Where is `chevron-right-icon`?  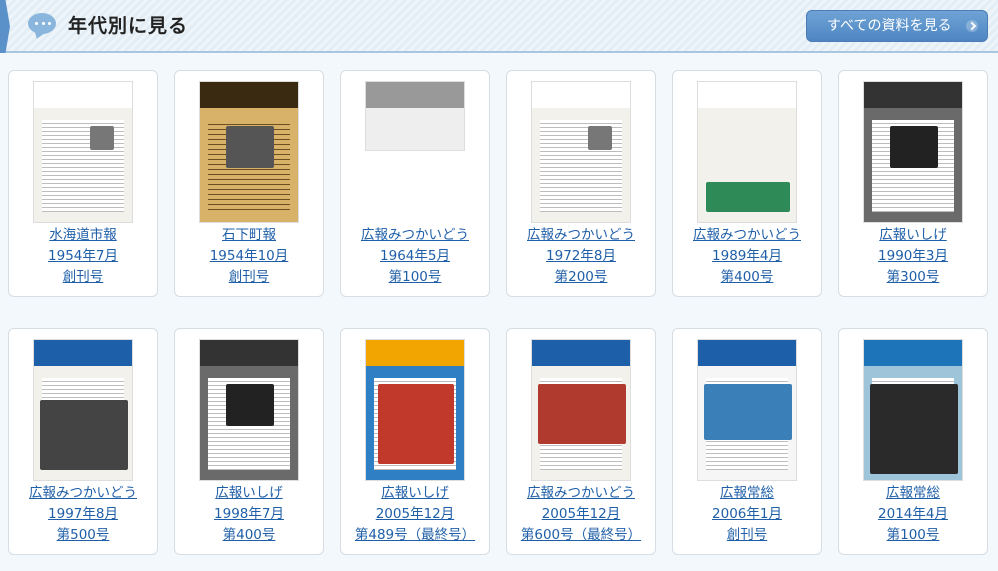 chevron-right-icon is located at coordinates (972, 26).